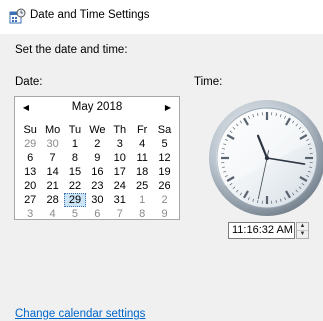  What do you see at coordinates (164, 186) in the screenshot?
I see `calendar-day: 26` at bounding box center [164, 186].